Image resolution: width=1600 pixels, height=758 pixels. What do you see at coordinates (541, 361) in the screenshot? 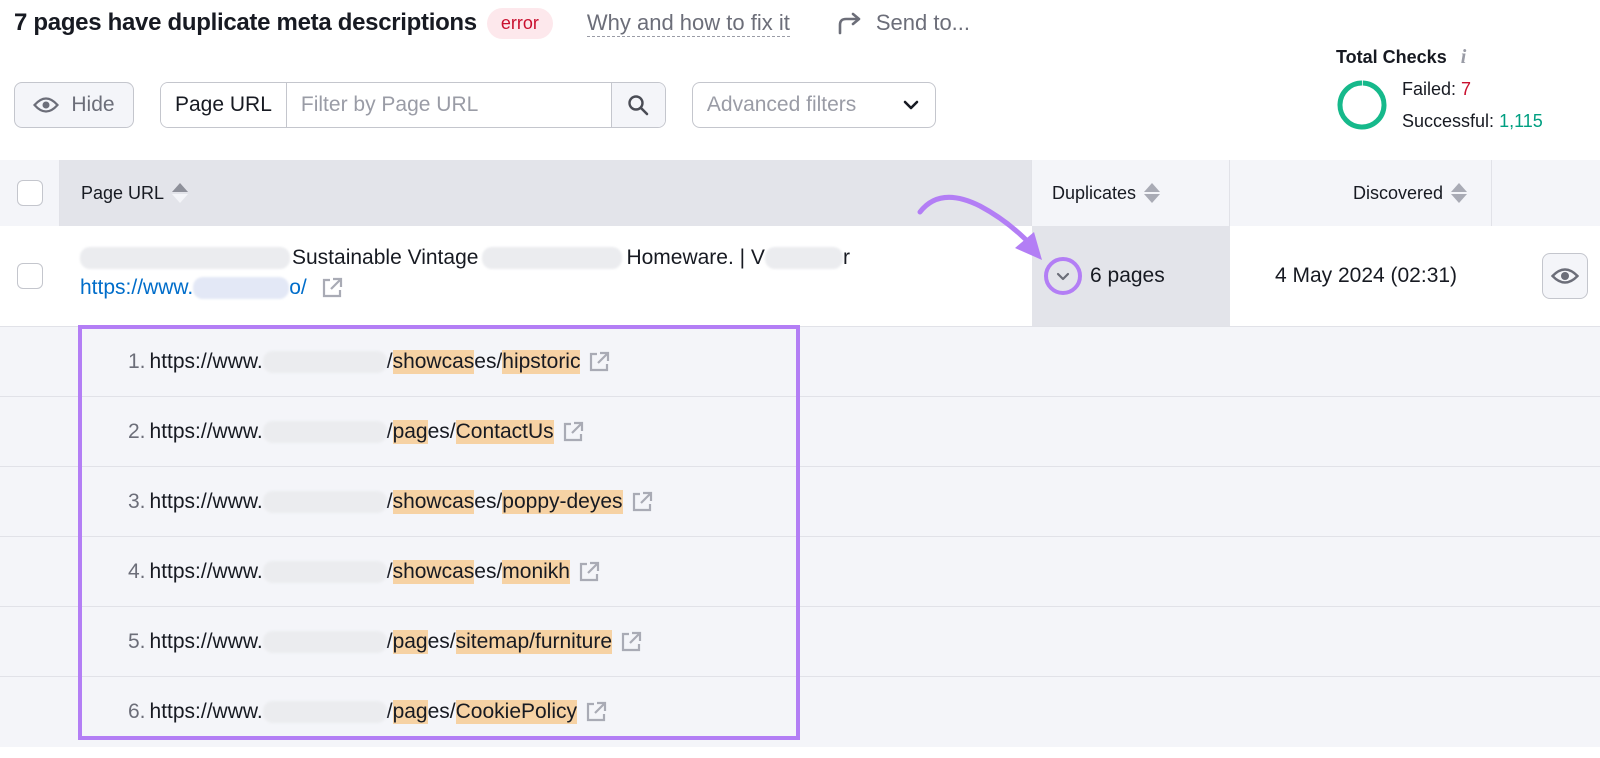
I see `highlighted-segment: hipstoric` at bounding box center [541, 361].